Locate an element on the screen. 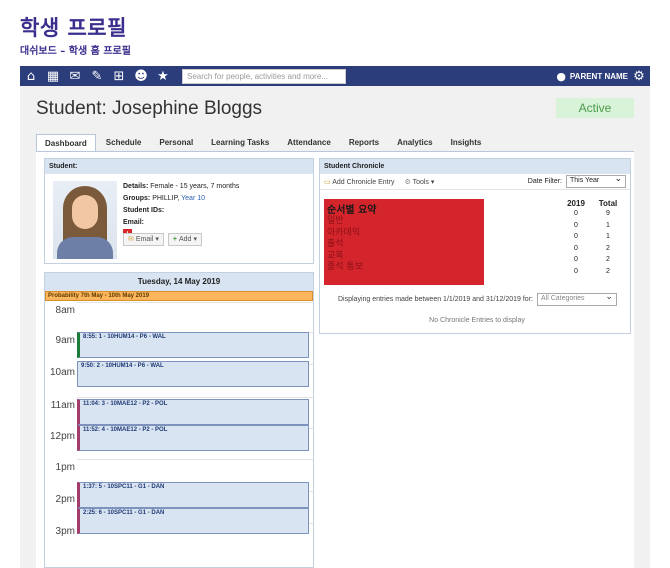 This screenshot has width=670, height=568. people-icon: ☻ is located at coordinates (141, 76).